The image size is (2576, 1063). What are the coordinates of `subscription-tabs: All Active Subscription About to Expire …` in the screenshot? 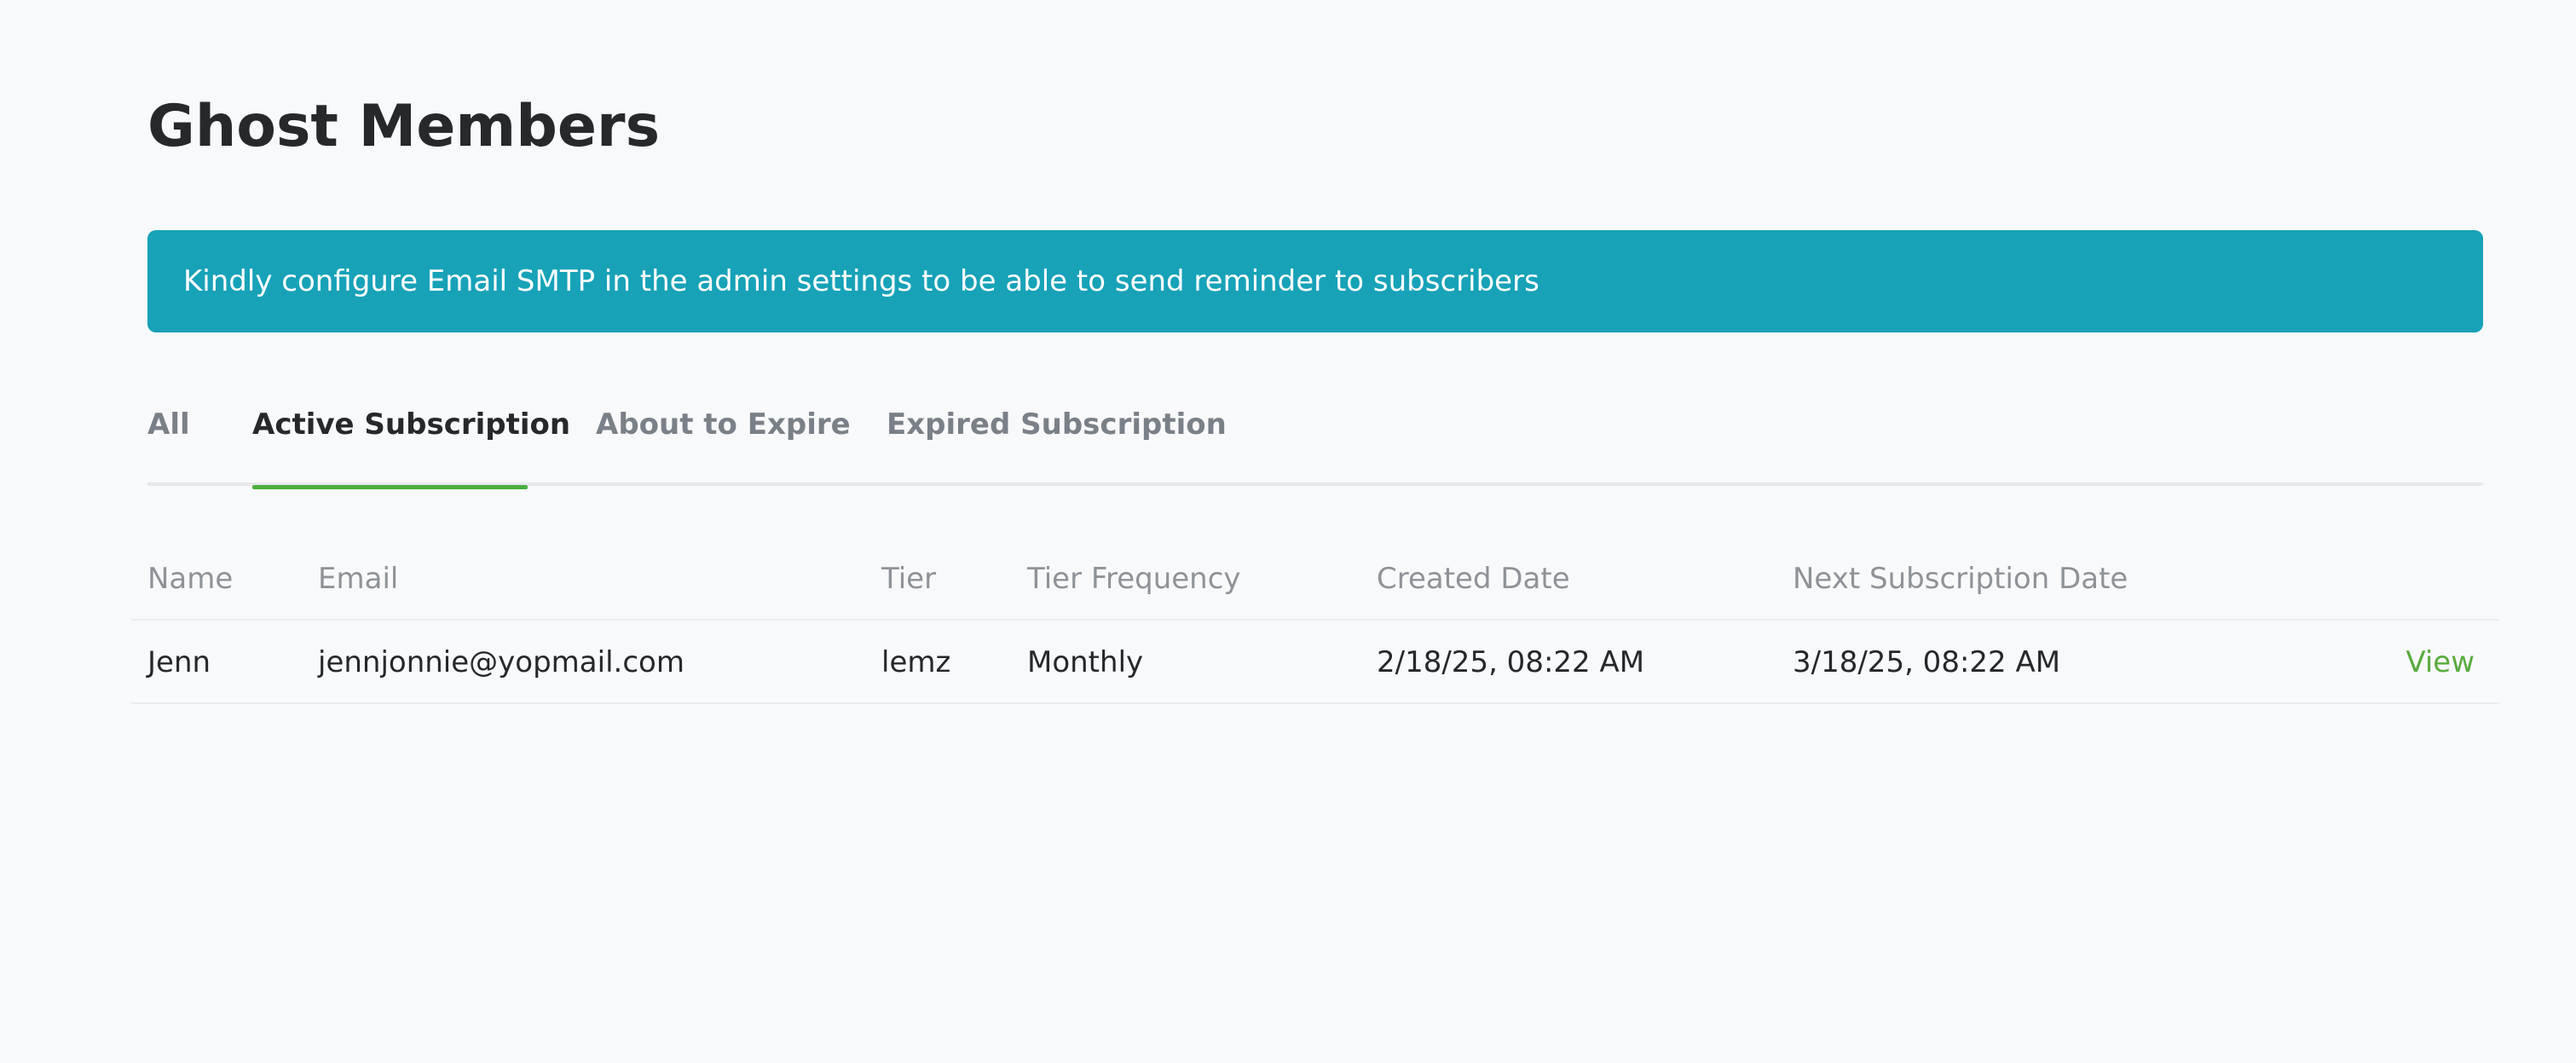 It's located at (1315, 440).